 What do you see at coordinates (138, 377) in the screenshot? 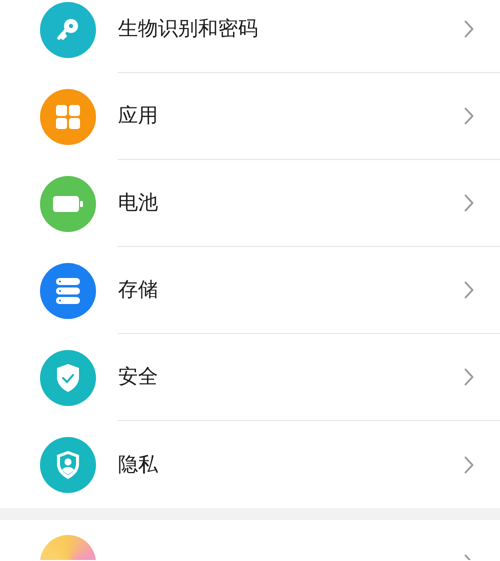
I see `item-label: 安全` at bounding box center [138, 377].